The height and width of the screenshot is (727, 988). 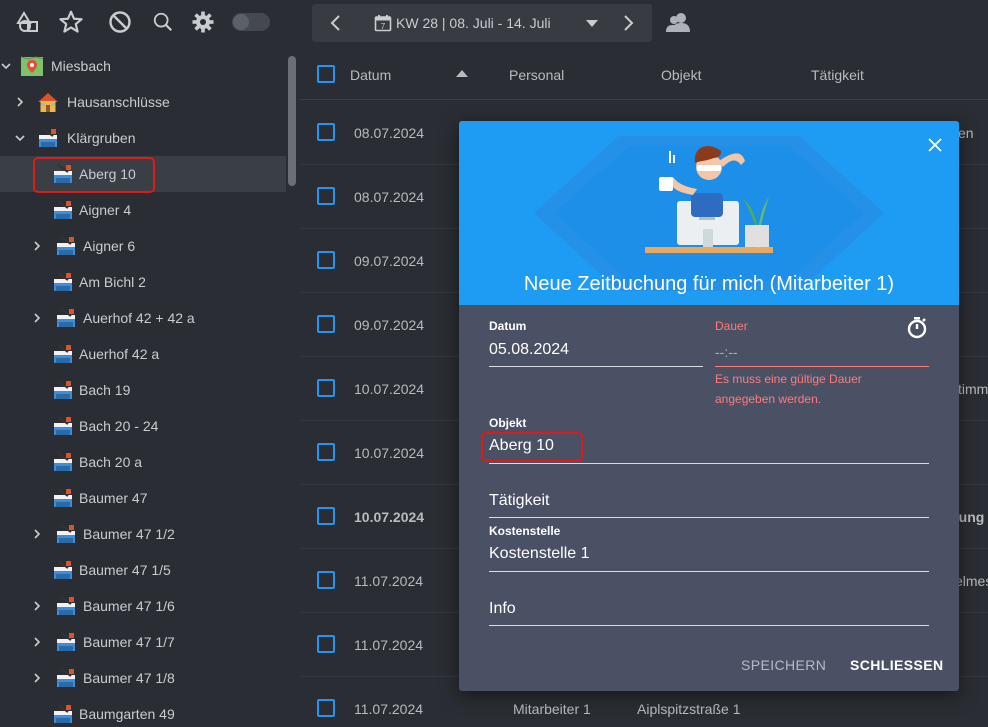 I want to click on column-header-personal: Personal, so click(x=536, y=75).